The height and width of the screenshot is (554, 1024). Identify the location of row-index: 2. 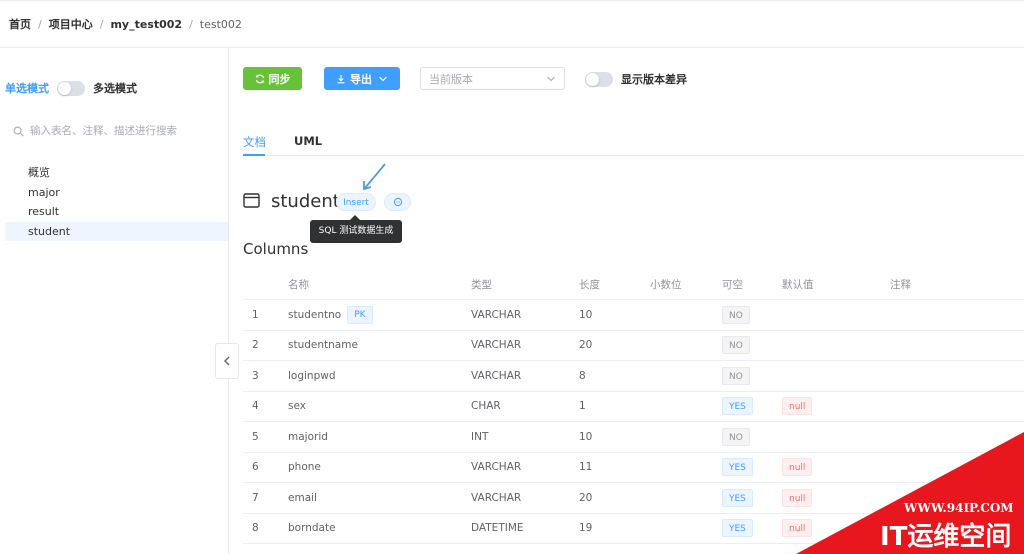
(255, 345).